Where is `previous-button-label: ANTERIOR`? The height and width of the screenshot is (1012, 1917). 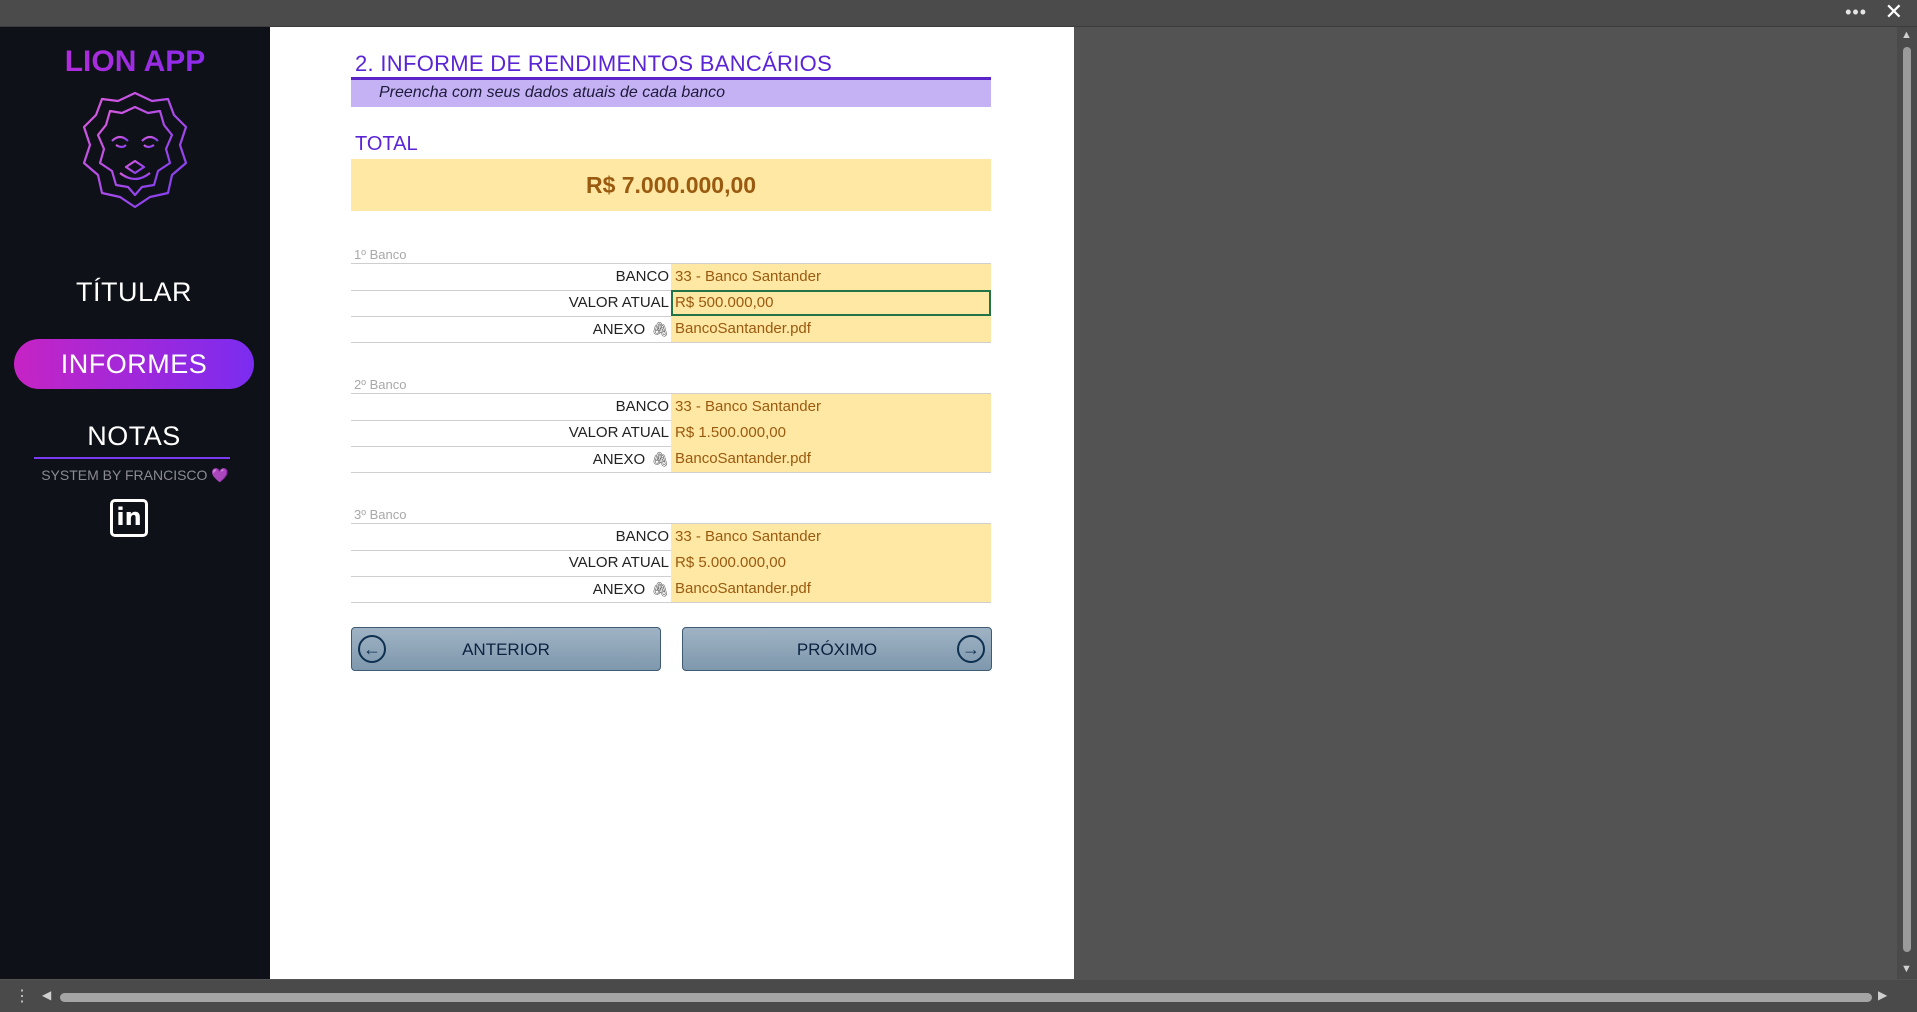 previous-button-label: ANTERIOR is located at coordinates (506, 649).